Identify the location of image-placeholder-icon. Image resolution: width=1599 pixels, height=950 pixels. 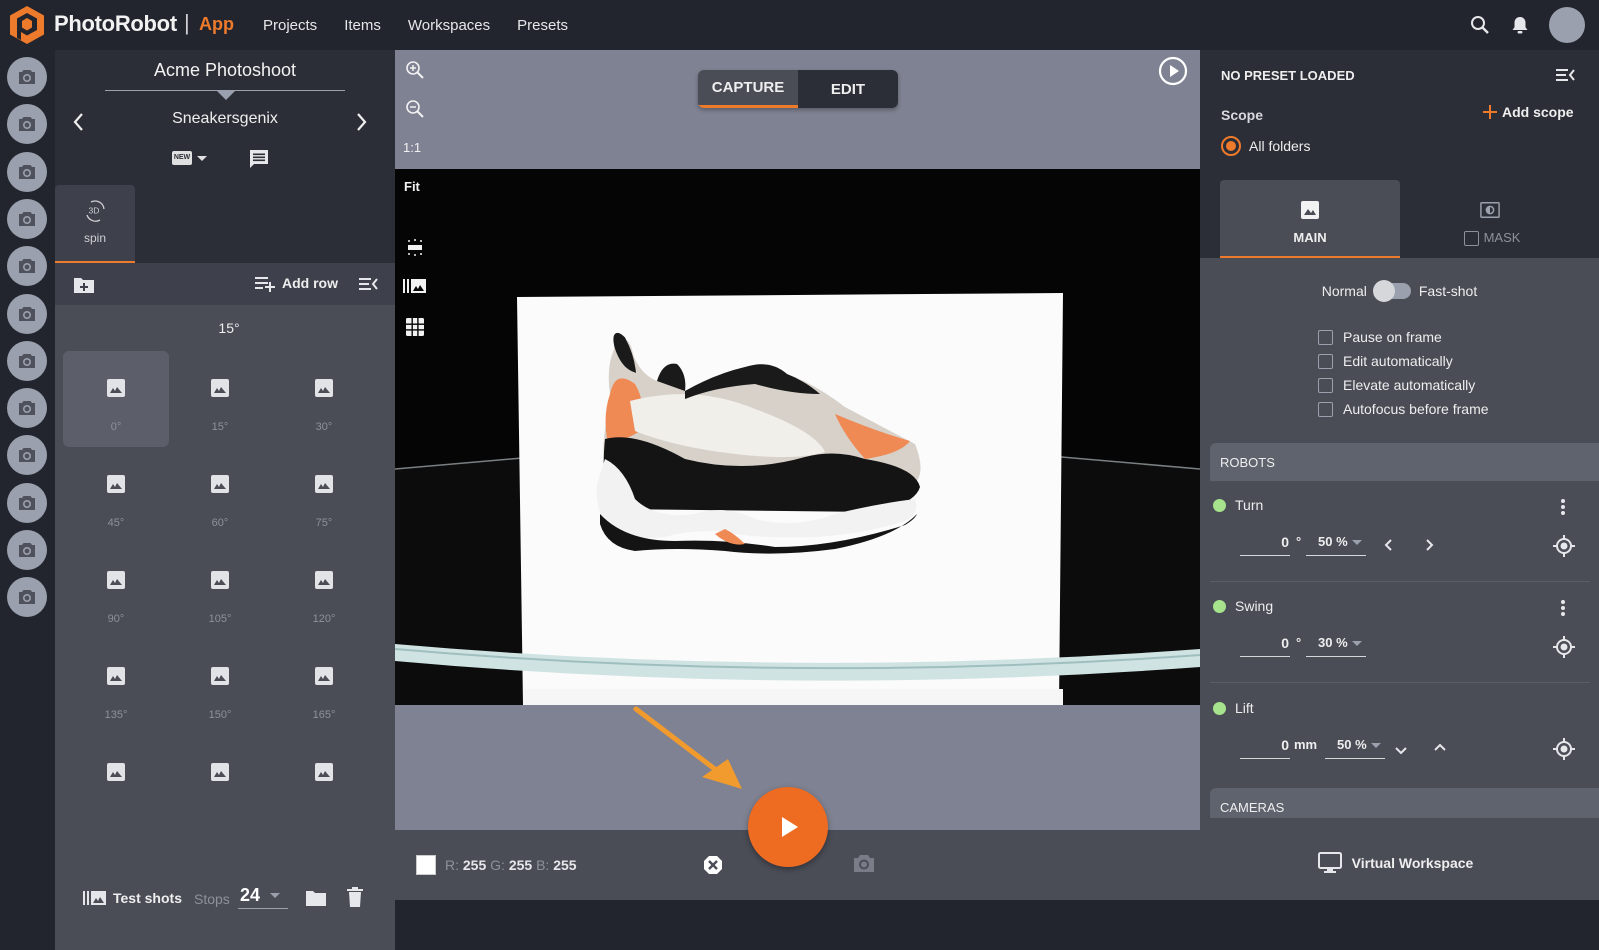
(116, 772).